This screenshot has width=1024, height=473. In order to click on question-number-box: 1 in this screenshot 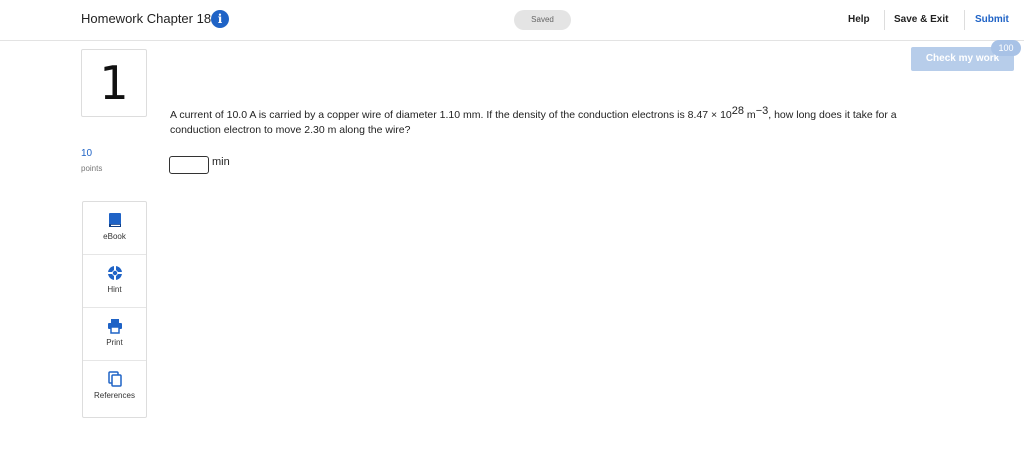, I will do `click(114, 83)`.